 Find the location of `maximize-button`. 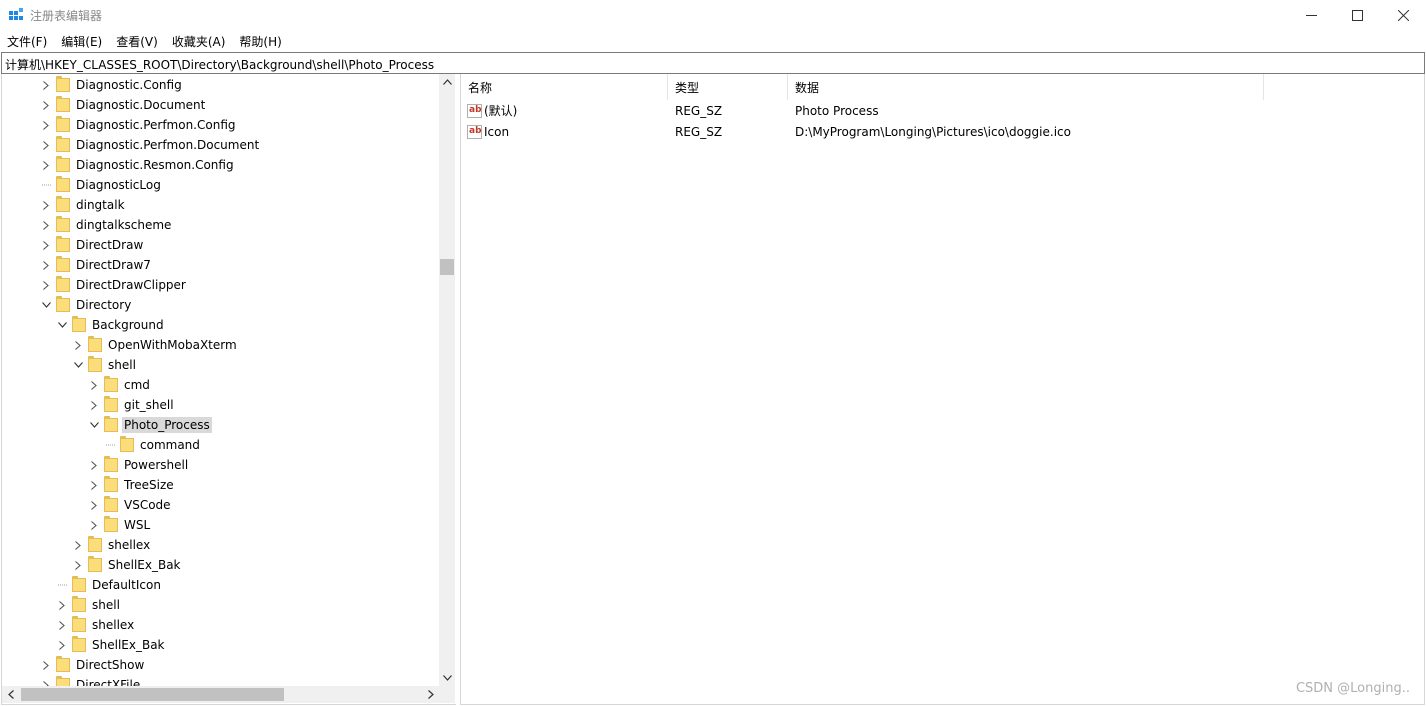

maximize-button is located at coordinates (1357, 15).